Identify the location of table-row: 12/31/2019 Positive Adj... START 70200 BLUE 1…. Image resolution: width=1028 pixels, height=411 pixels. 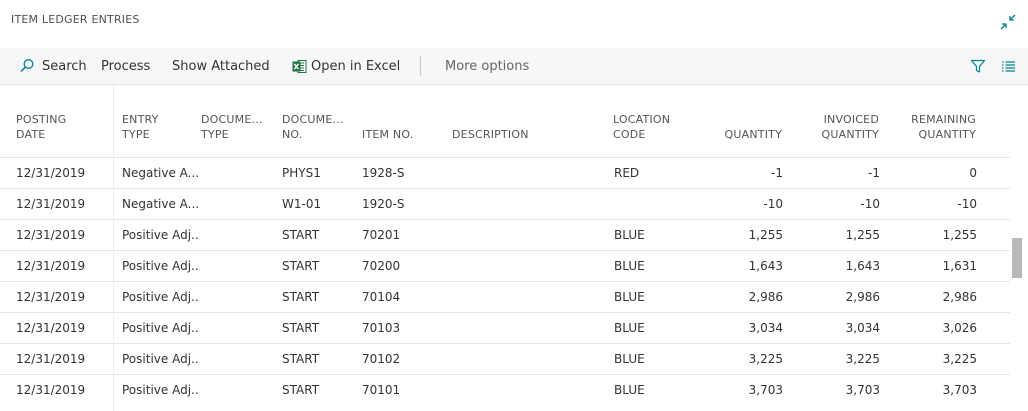
(505, 266).